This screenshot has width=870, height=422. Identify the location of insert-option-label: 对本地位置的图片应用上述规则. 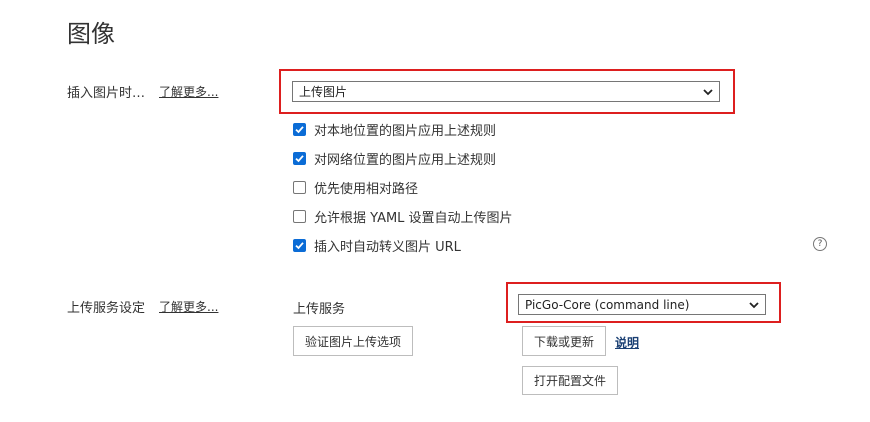
(405, 131).